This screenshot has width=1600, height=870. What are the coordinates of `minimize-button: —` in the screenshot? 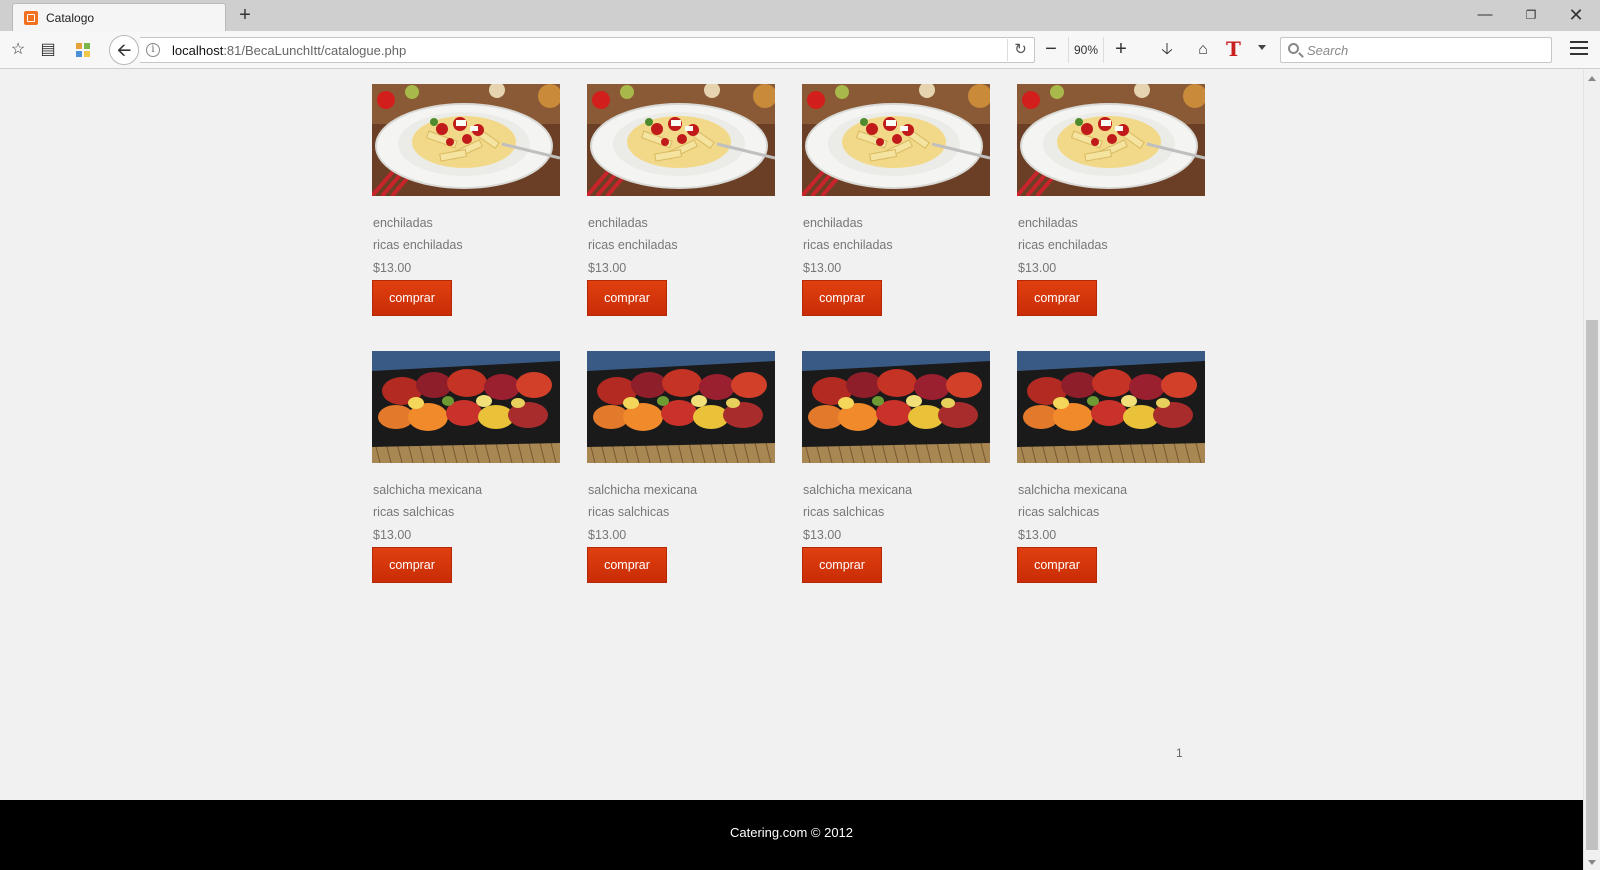 It's located at (1485, 15).